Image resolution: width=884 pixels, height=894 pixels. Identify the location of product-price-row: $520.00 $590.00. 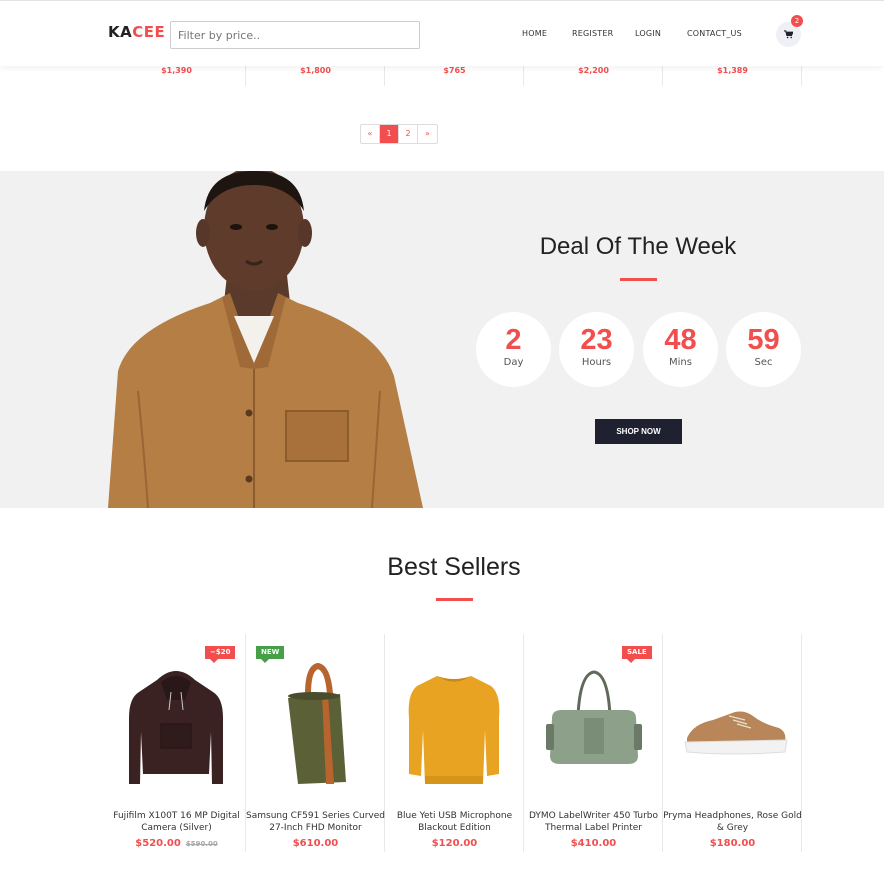
(176, 843).